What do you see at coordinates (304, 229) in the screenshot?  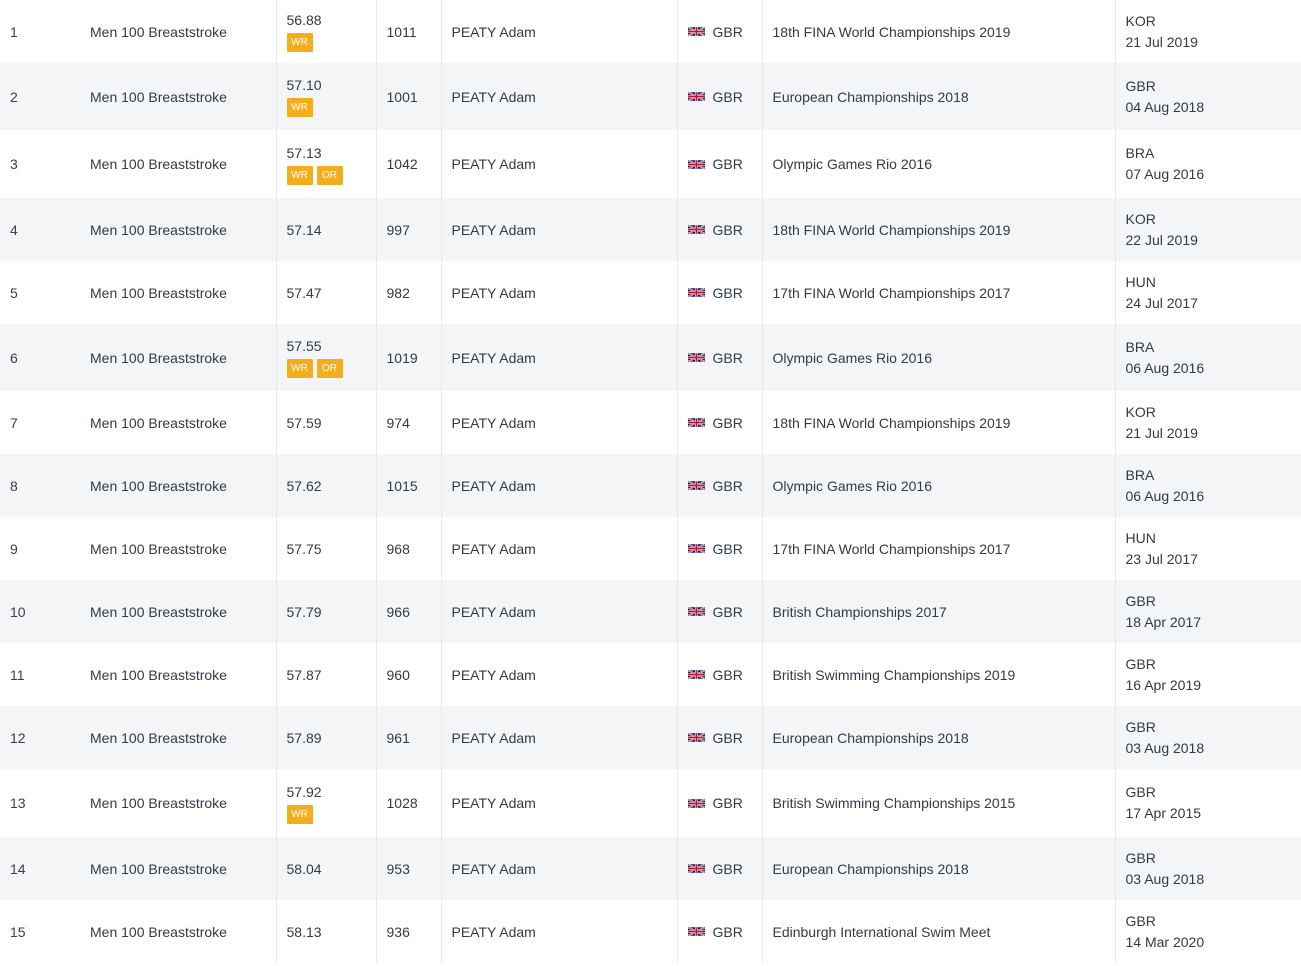 I see `swim-time: 57.14` at bounding box center [304, 229].